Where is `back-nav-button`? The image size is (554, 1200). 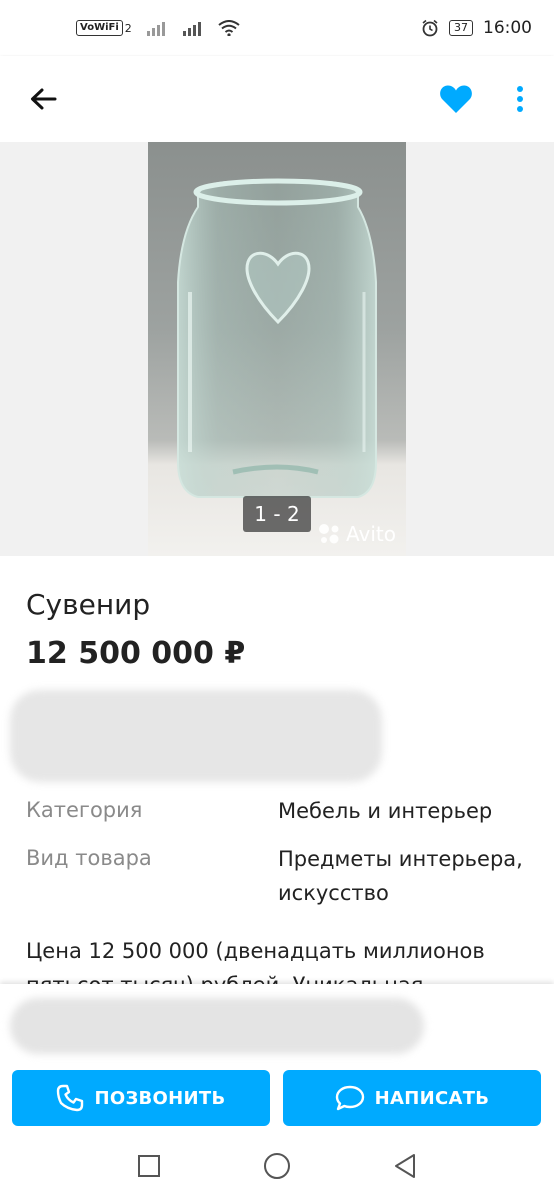 back-nav-button is located at coordinates (405, 1166).